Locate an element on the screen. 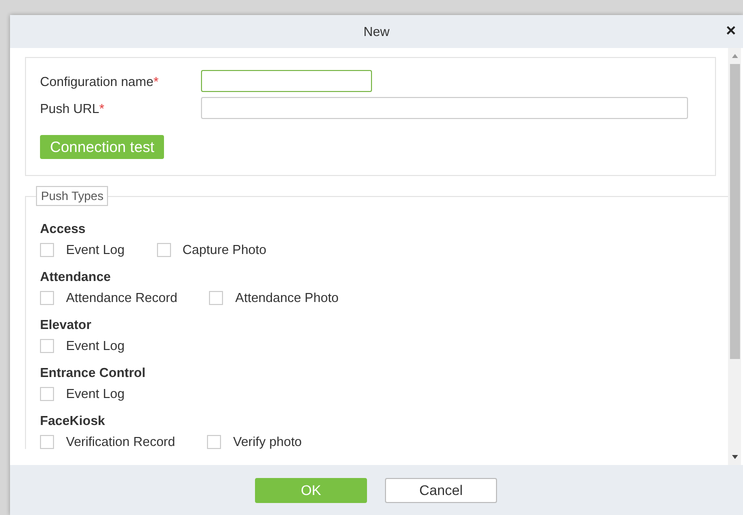 The width and height of the screenshot is (743, 515). group-title: FaceKiosk is located at coordinates (73, 420).